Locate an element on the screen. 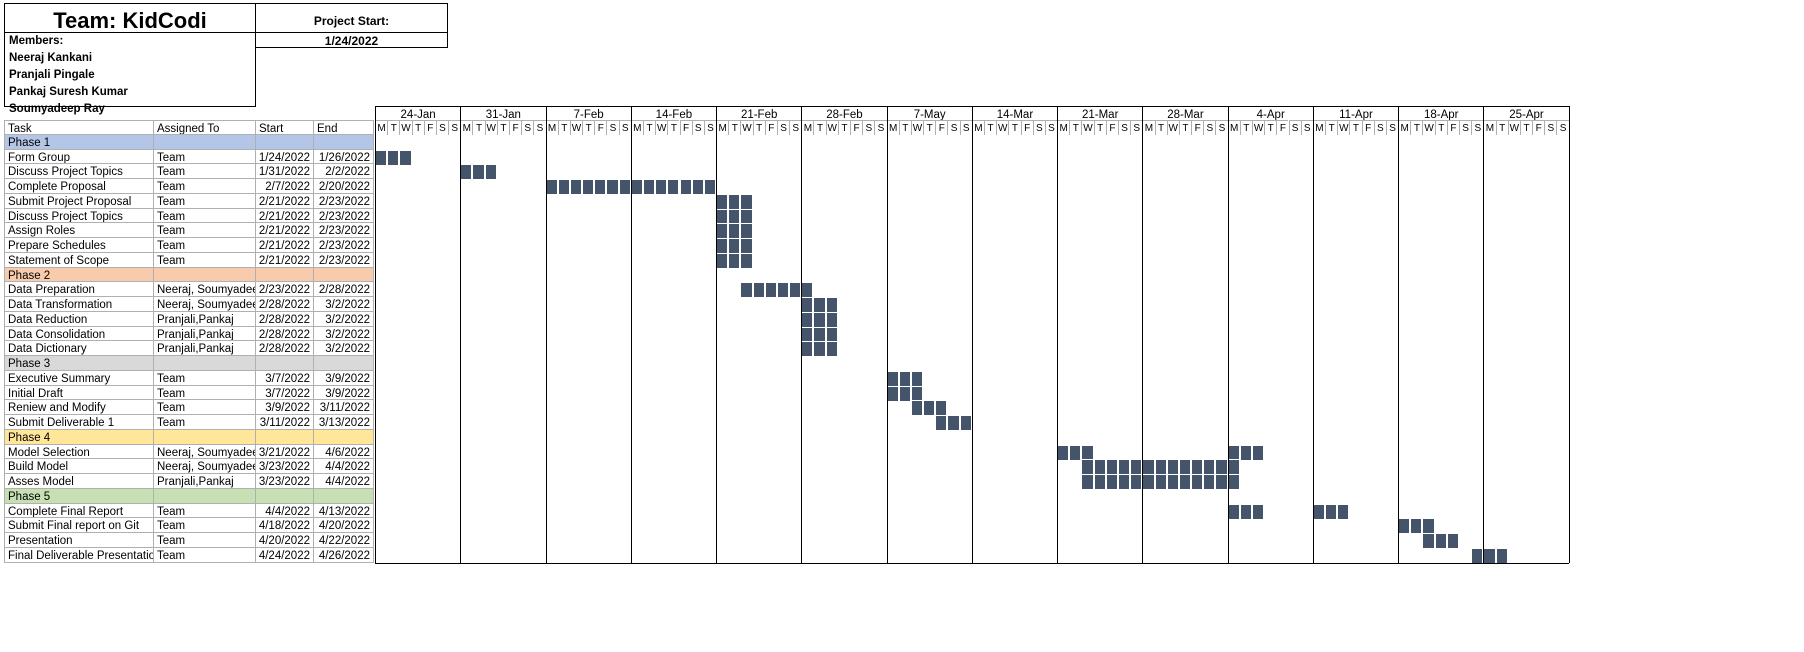  task-name-cell: Prepare Schedules is located at coordinates (79, 245).